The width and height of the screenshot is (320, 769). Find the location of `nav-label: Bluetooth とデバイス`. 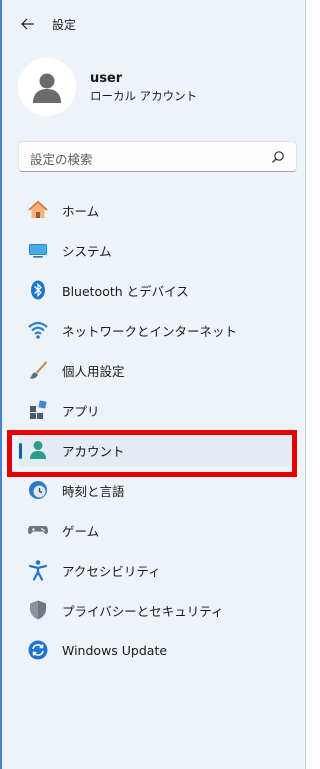

nav-label: Bluetooth とデバイス is located at coordinates (125, 291).